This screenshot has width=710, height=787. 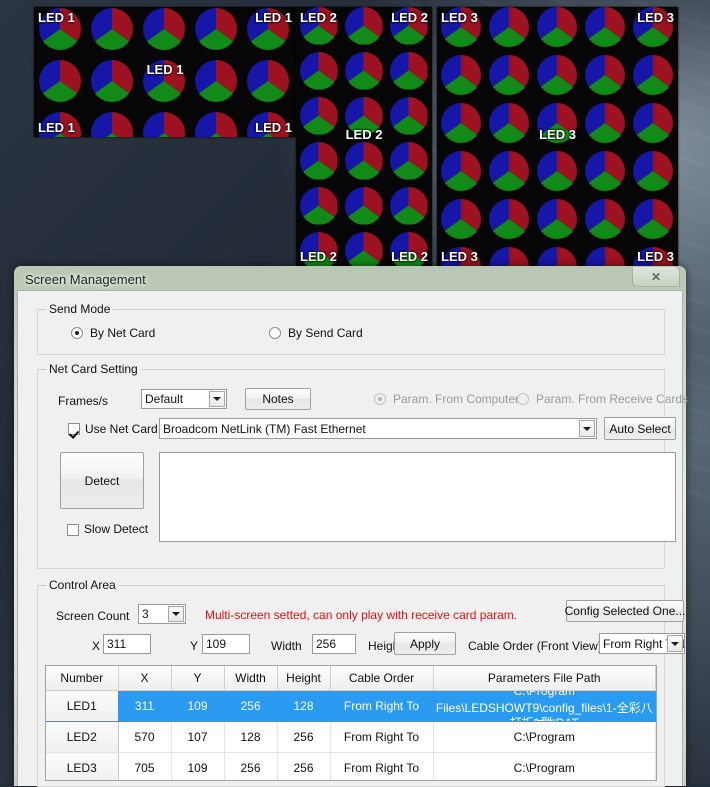 What do you see at coordinates (378, 428) in the screenshot?
I see `net-card-adapter-select: Broadcom NetLink (TM) Fast Ethernet` at bounding box center [378, 428].